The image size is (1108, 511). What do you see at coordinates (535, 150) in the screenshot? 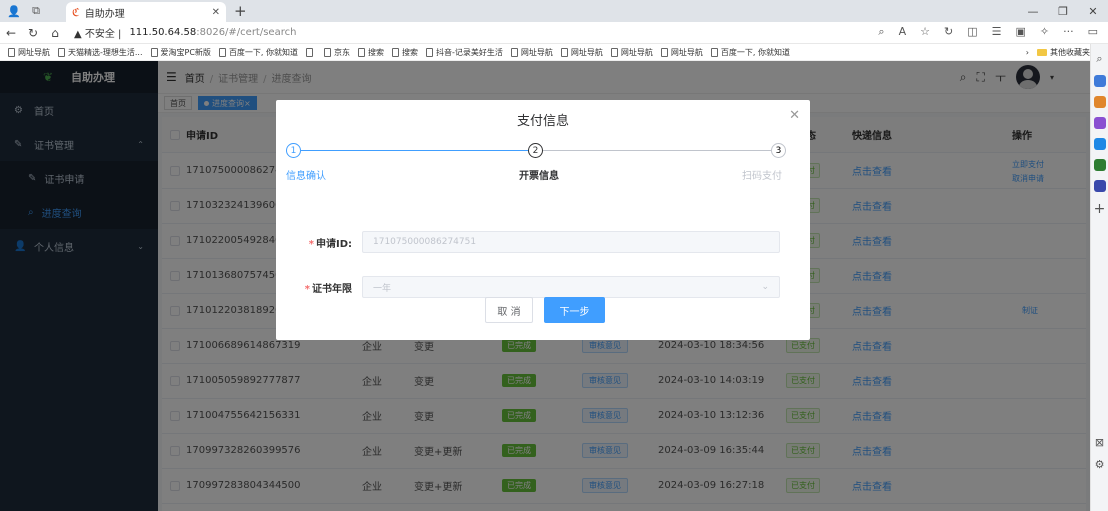
I see `step-2-circle: 2` at bounding box center [535, 150].